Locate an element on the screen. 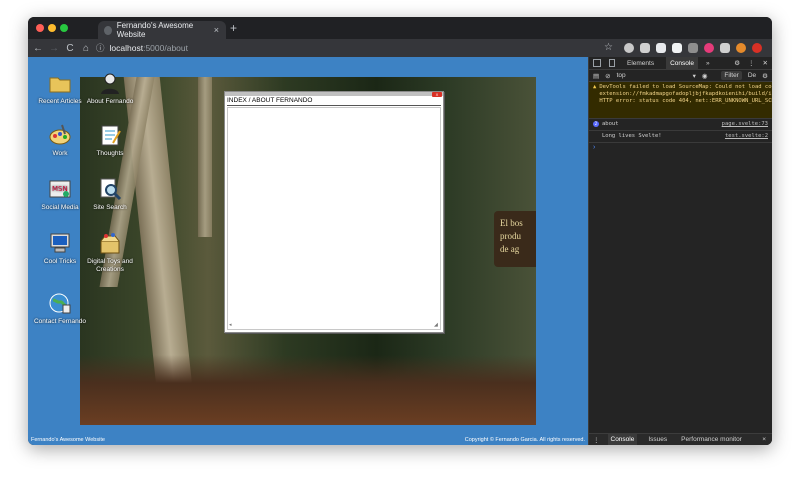 The width and height of the screenshot is (800, 480). sign-line: El bos is located at coordinates (511, 223).